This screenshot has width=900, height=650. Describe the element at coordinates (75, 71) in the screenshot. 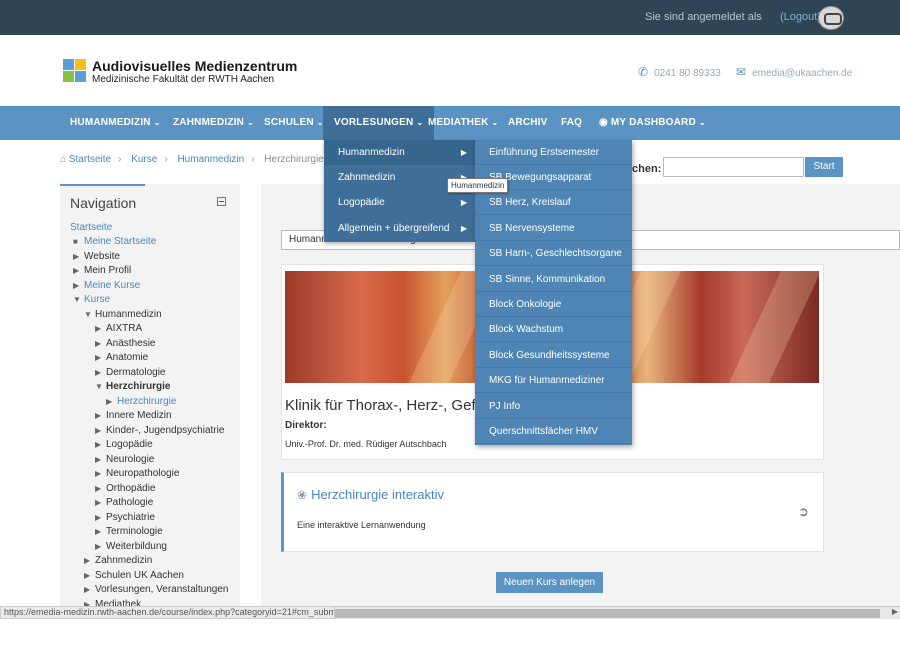

I see `logo-icon` at that location.